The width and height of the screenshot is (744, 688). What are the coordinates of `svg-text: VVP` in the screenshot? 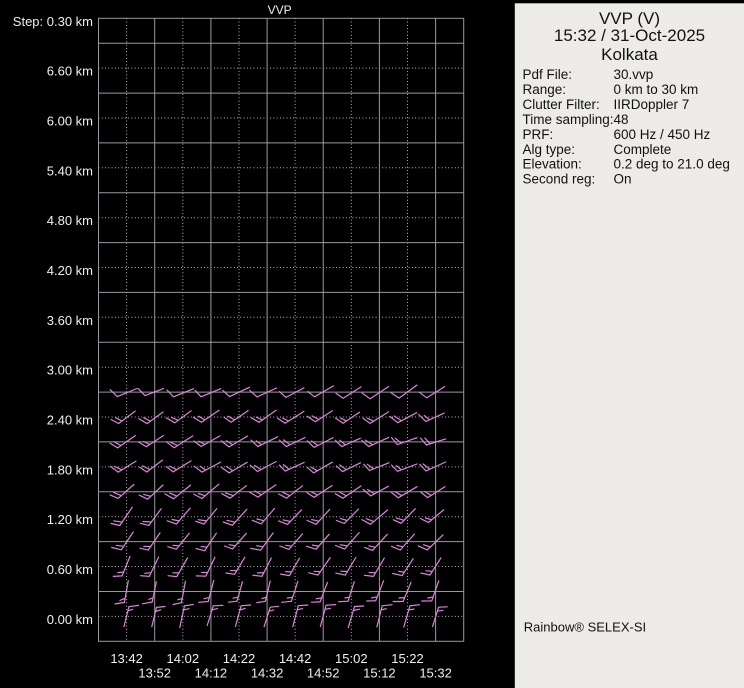 It's located at (280, 10).